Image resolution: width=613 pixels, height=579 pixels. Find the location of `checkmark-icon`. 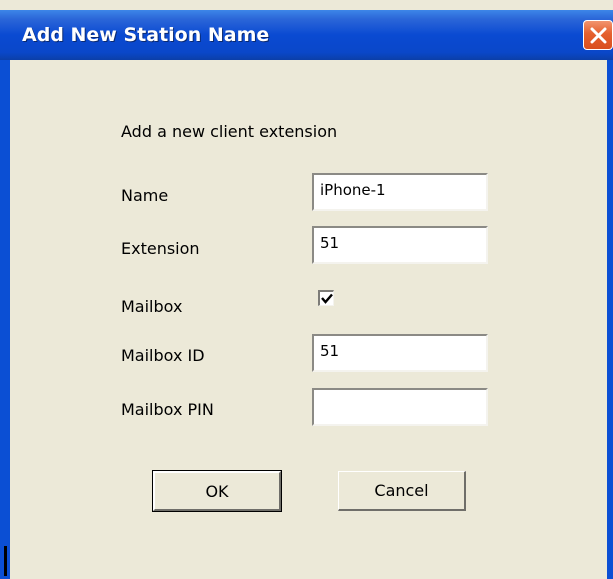

checkmark-icon is located at coordinates (327, 298).